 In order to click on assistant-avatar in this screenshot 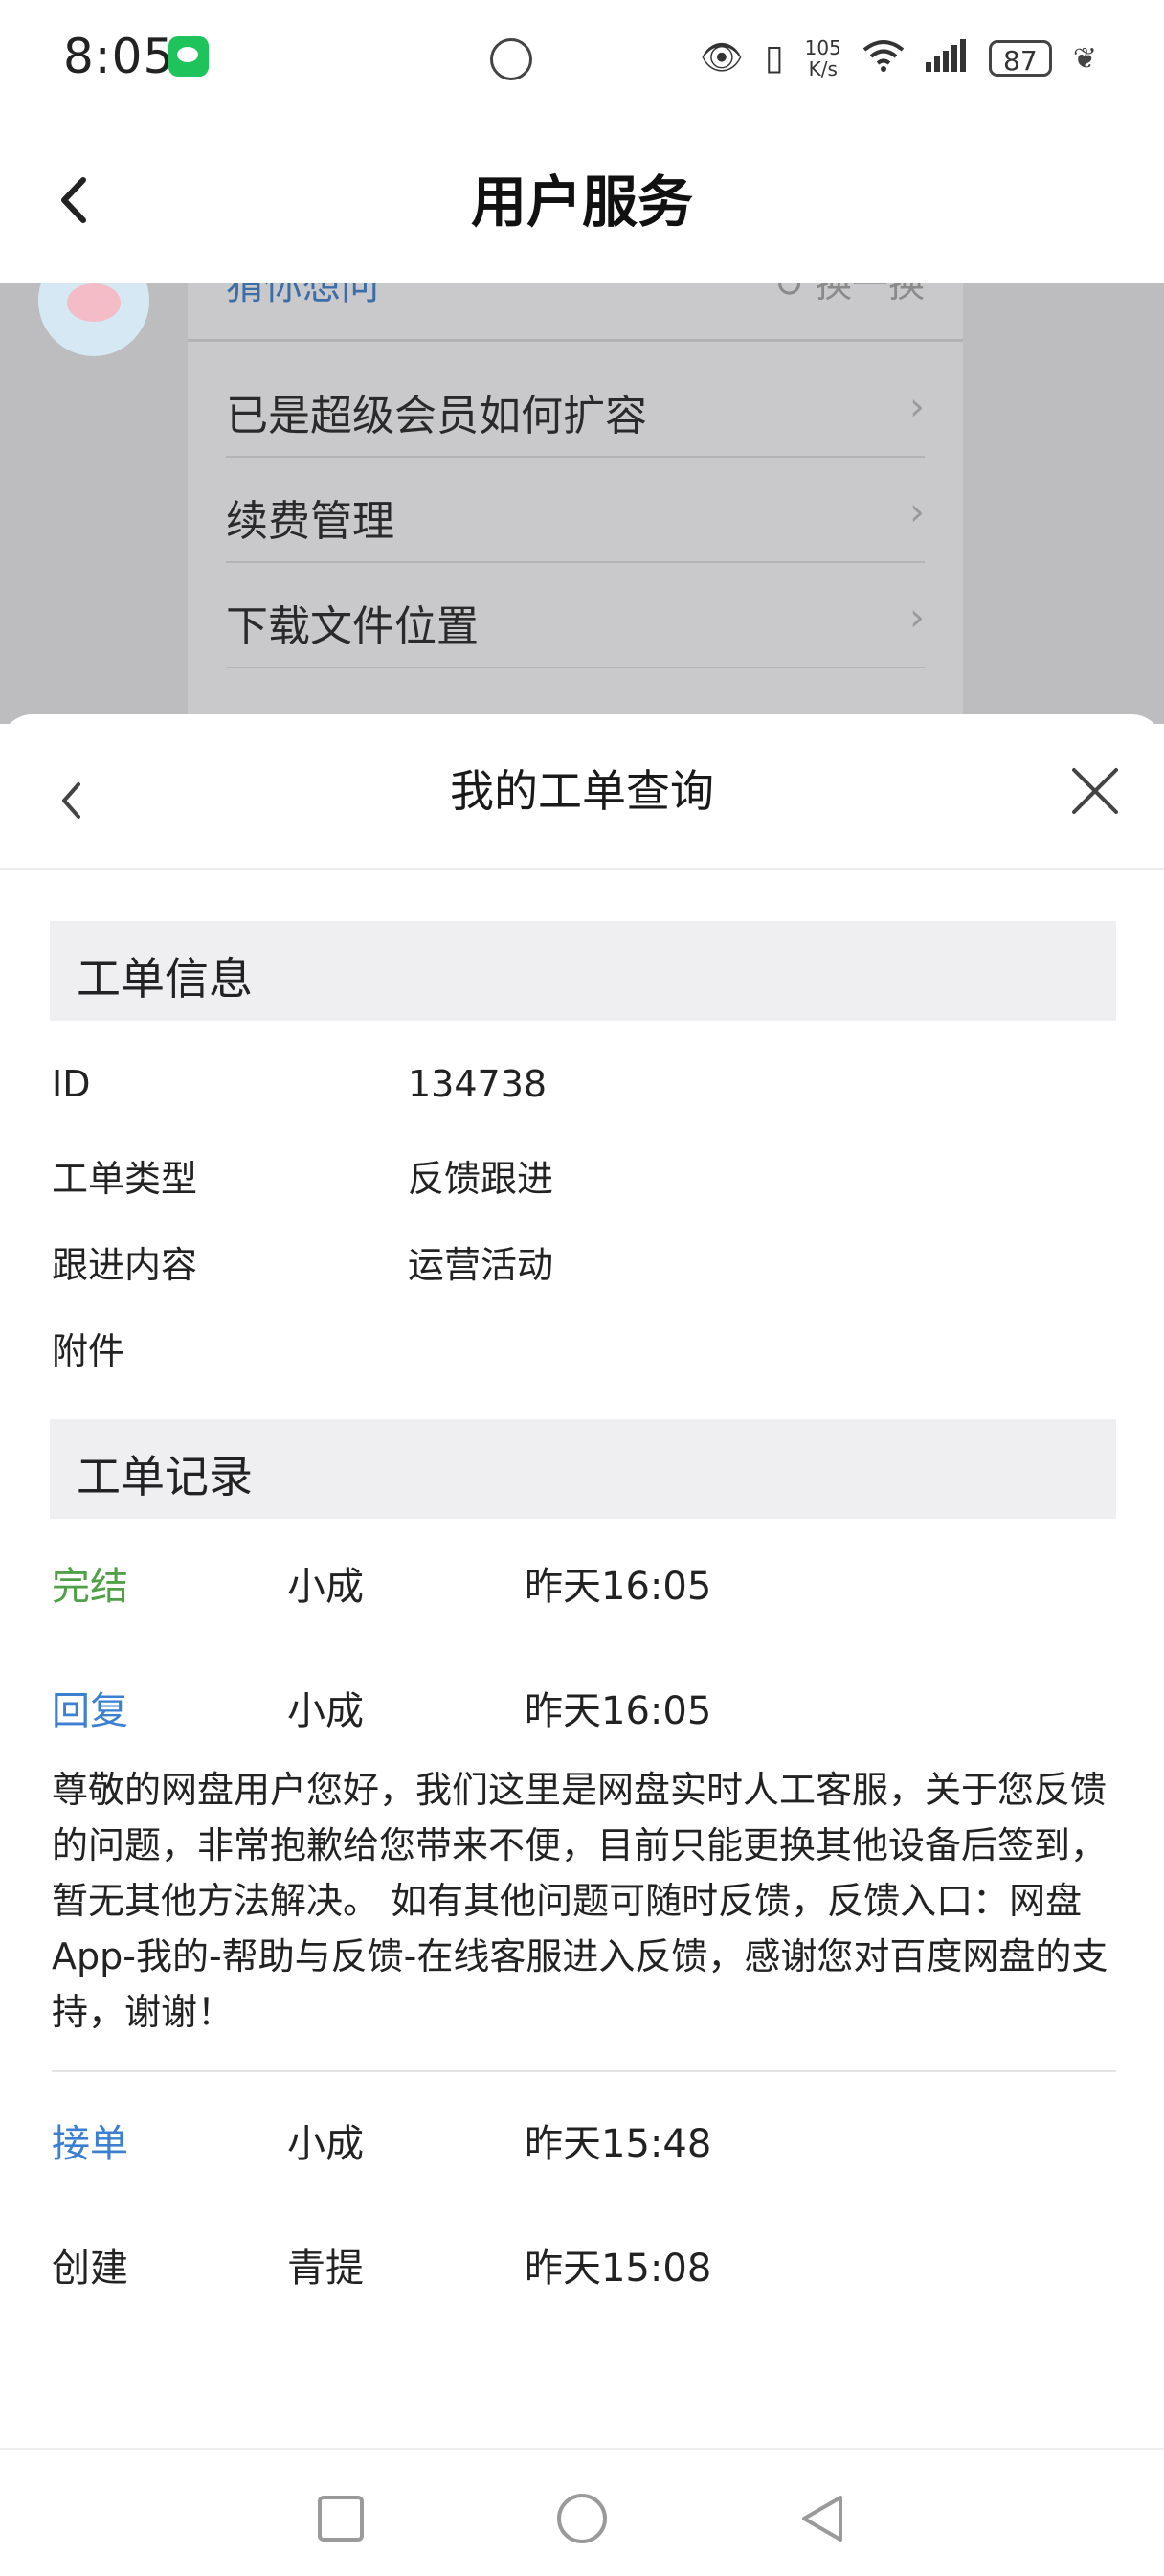, I will do `click(94, 319)`.